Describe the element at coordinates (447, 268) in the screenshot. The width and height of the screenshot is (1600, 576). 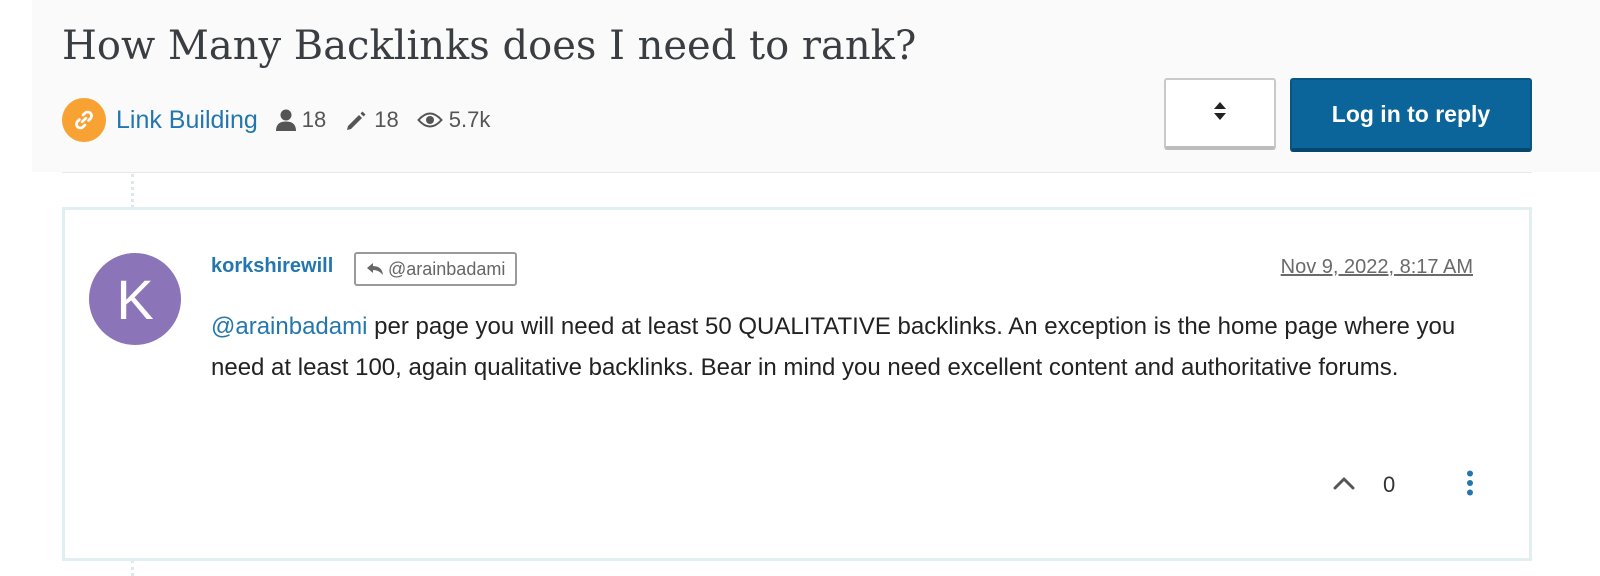
I see `in-reply-to-label: @arainbadami` at that location.